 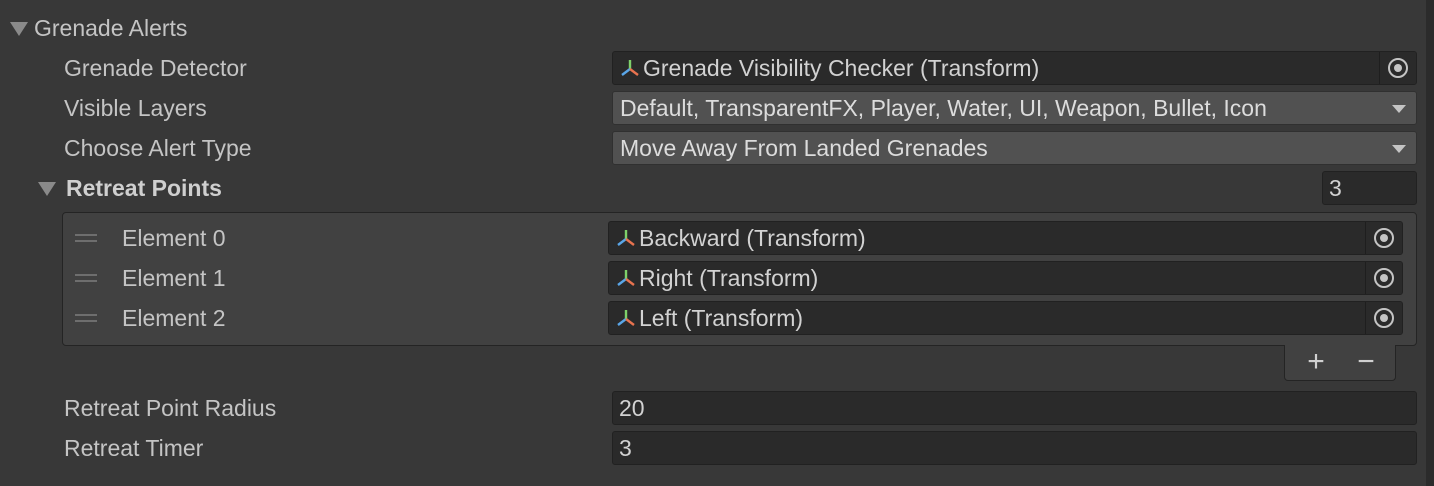 I want to click on retreat-points-foldout: Retreat Points 3, so click(x=713, y=188).